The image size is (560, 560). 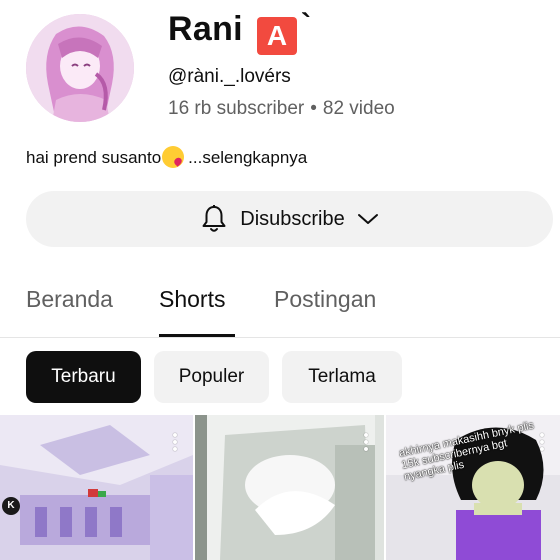 I want to click on description-text: hai prend susanto, so click(x=94, y=157).